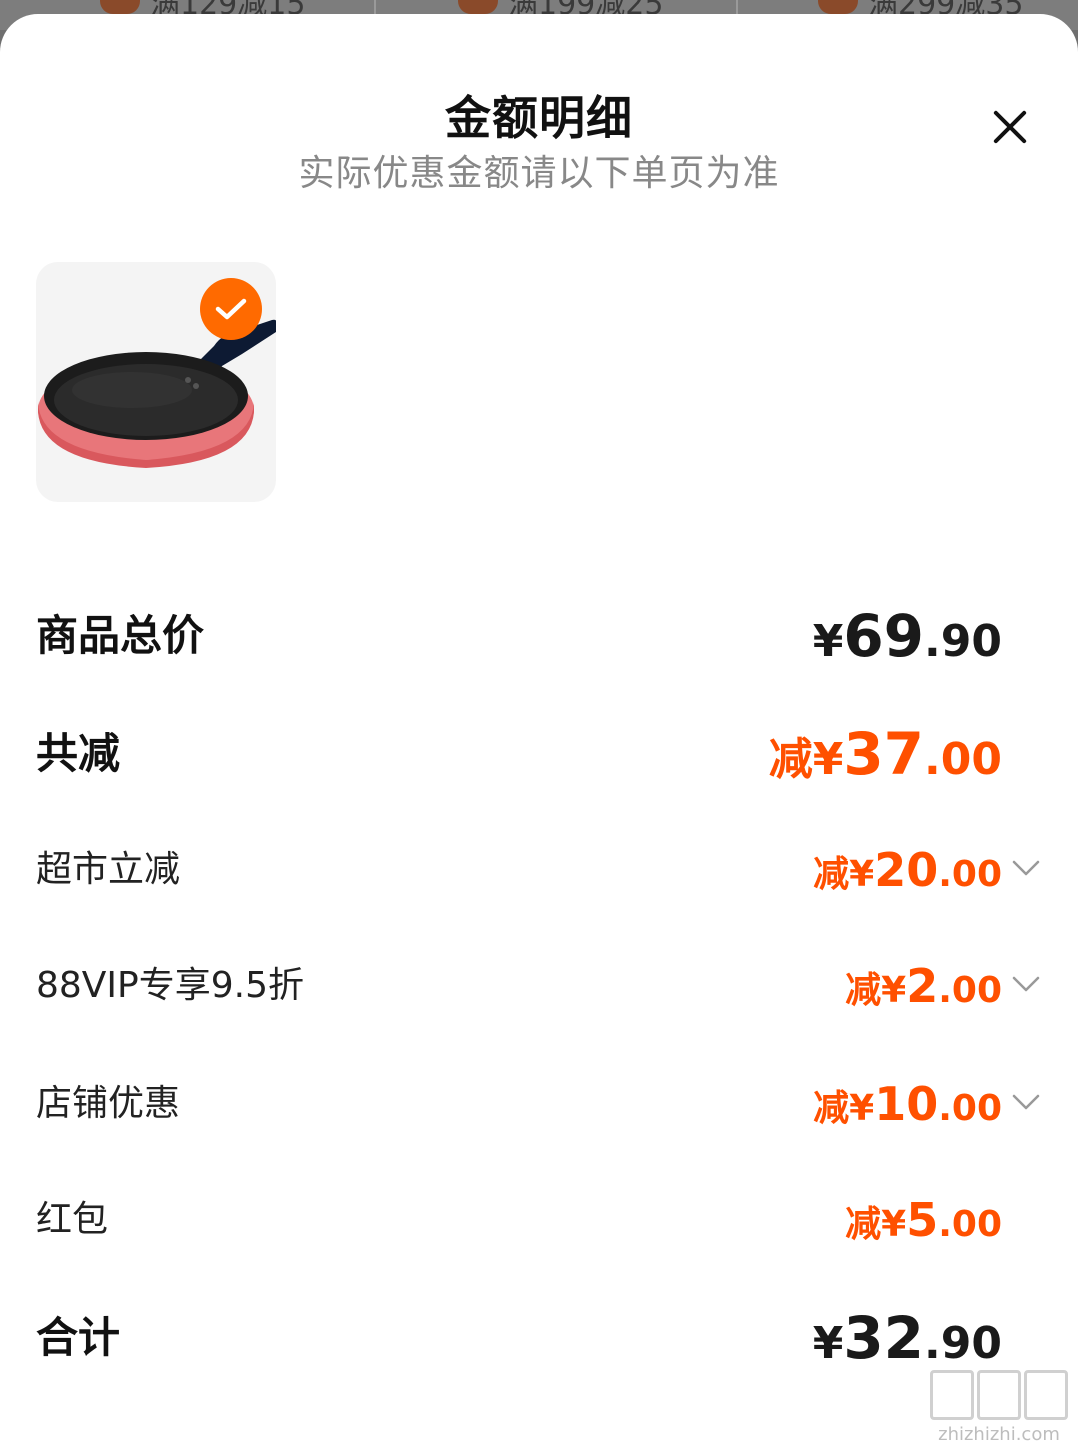 The height and width of the screenshot is (1452, 1078). What do you see at coordinates (156, 382) in the screenshot?
I see `product-thumbnail` at bounding box center [156, 382].